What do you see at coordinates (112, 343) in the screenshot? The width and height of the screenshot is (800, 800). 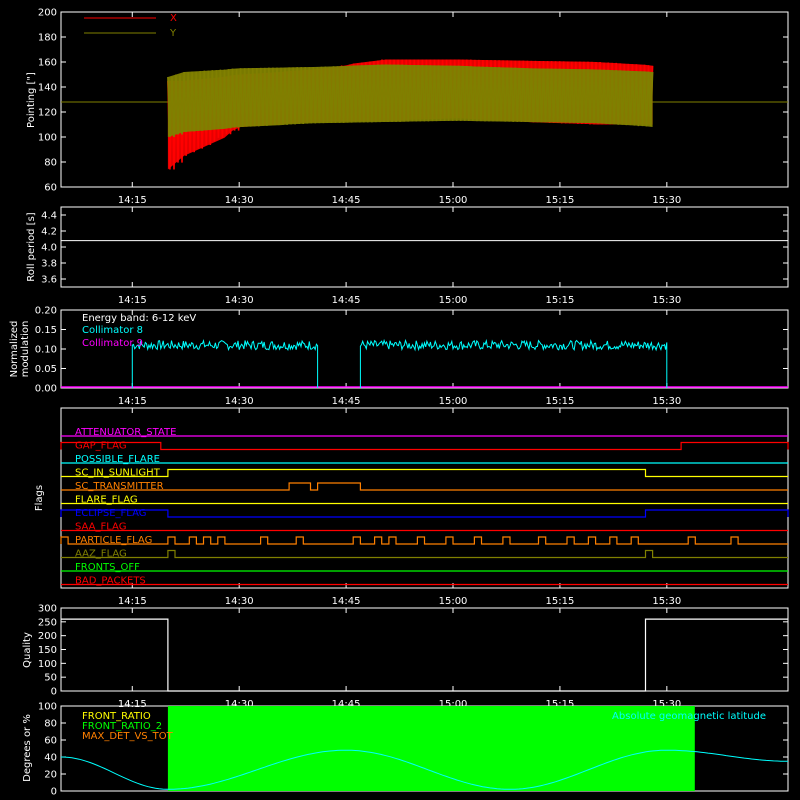 I see `legend-collimator-9: Collimator 9` at bounding box center [112, 343].